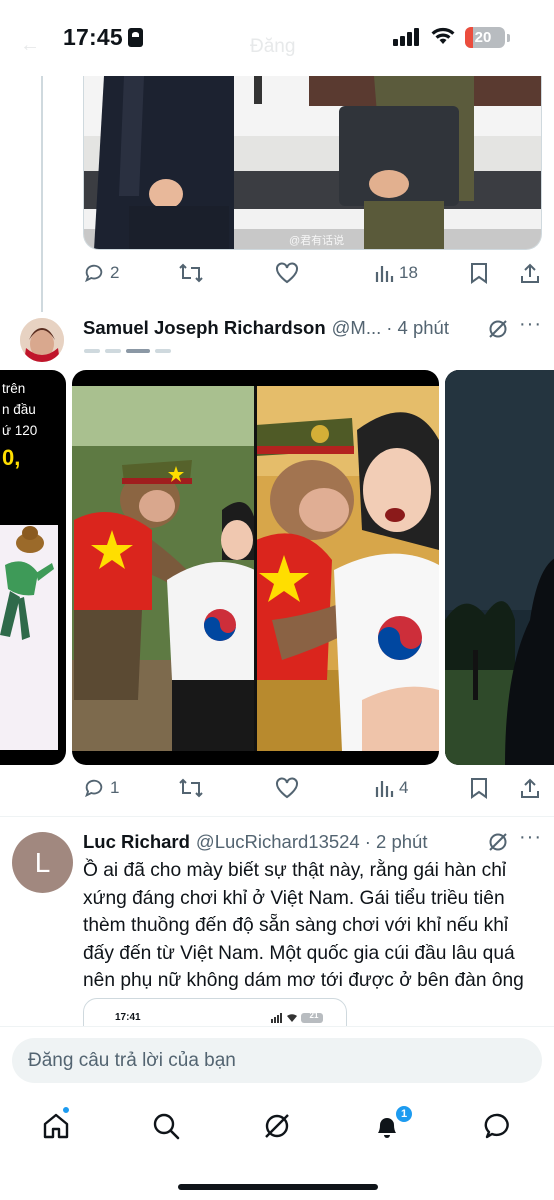  What do you see at coordinates (93, 37) in the screenshot?
I see `status-time: 17:45` at bounding box center [93, 37].